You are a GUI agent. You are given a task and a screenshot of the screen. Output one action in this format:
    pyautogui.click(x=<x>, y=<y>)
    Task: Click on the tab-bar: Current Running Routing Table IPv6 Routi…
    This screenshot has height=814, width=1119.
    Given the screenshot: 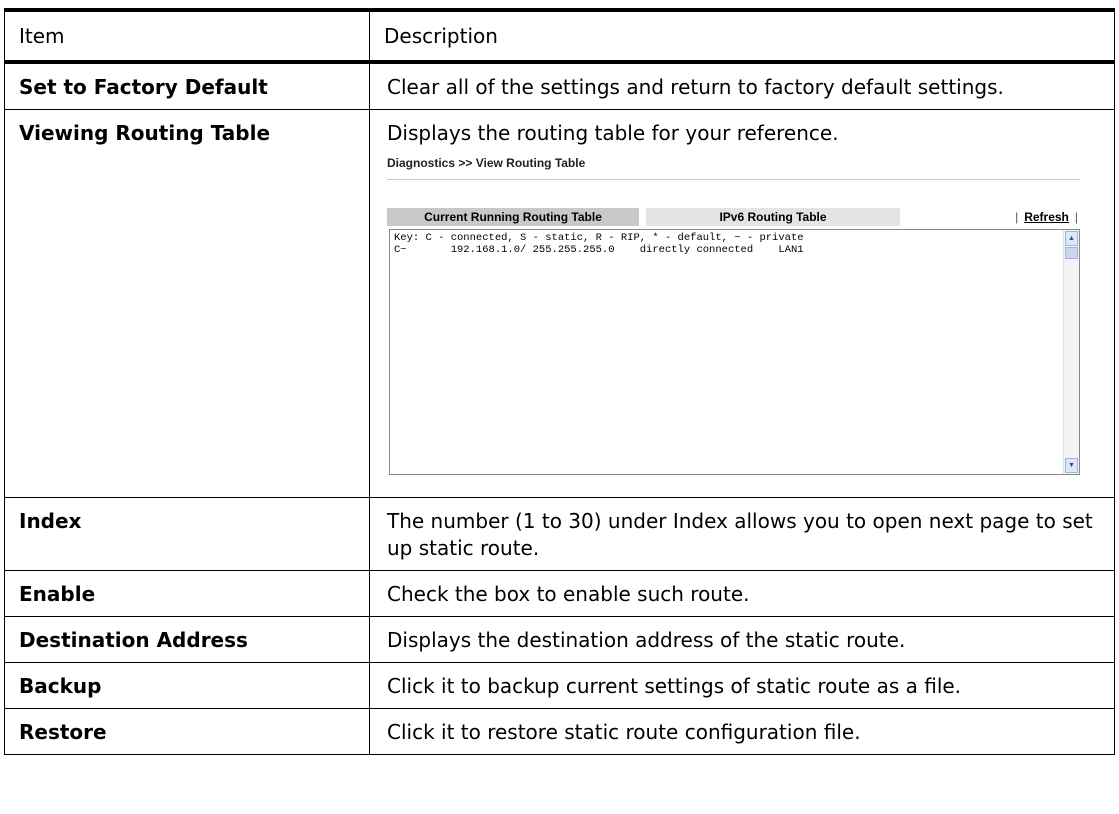 What is the action you would take?
    pyautogui.click(x=733, y=216)
    